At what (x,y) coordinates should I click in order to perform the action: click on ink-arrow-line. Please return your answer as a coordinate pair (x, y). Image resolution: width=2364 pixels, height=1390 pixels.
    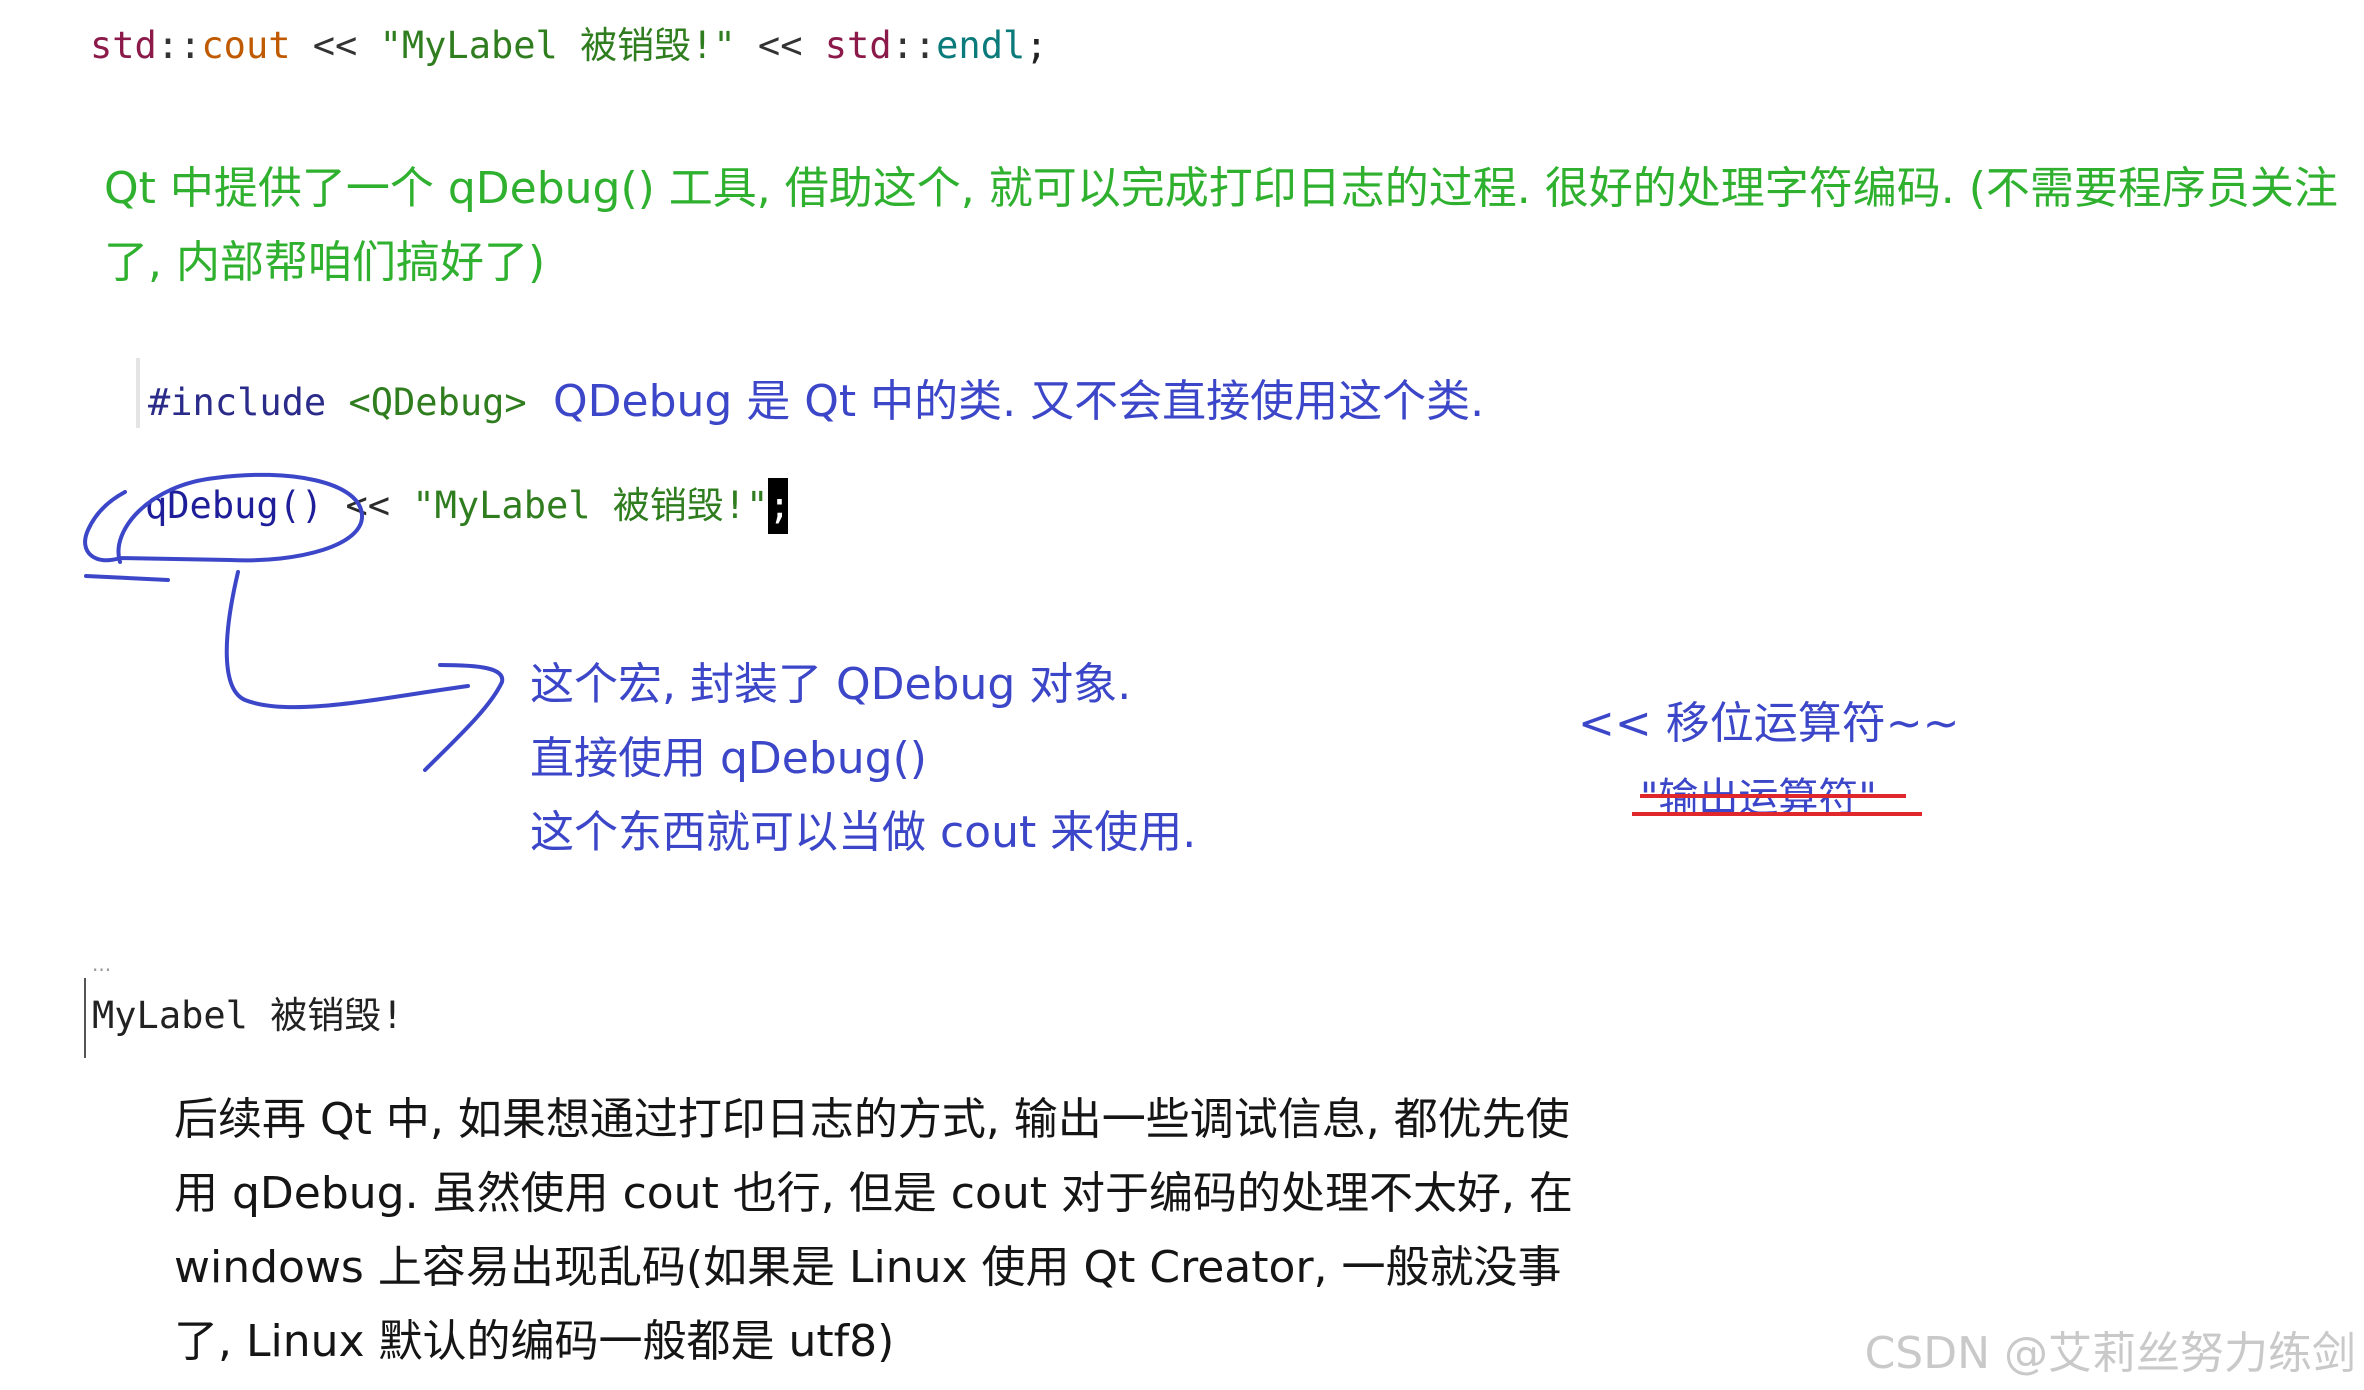
    Looking at the image, I should click on (347, 640).